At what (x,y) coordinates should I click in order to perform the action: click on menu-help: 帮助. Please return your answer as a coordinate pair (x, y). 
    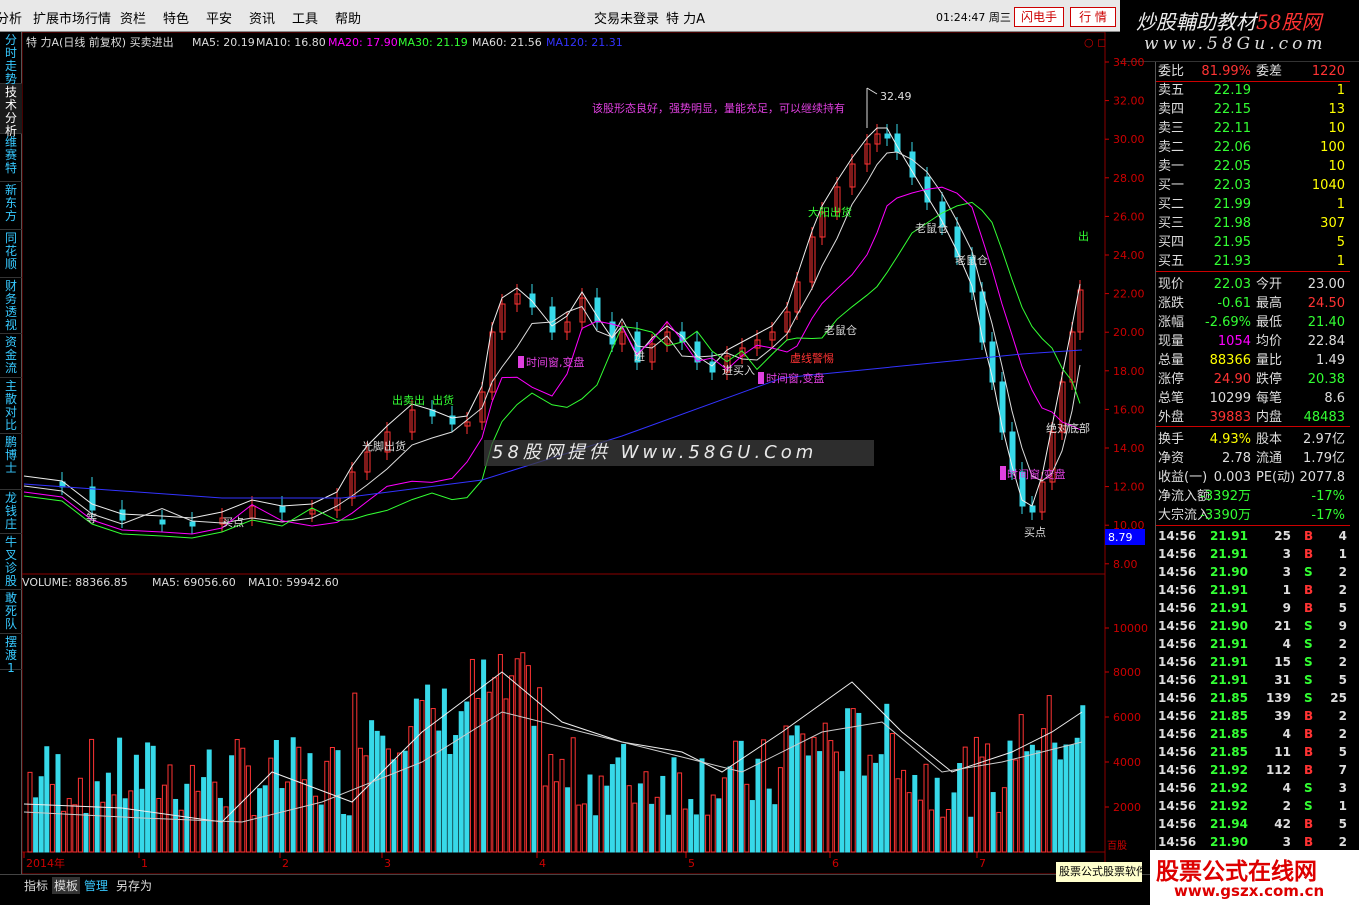
    Looking at the image, I should click on (348, 17).